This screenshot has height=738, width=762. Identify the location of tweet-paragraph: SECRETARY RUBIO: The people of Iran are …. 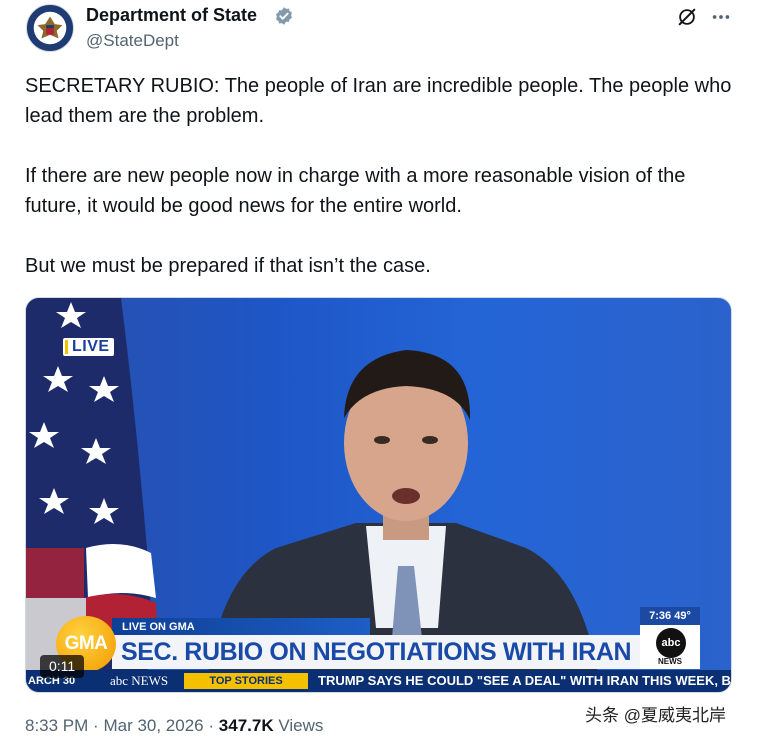
(378, 101).